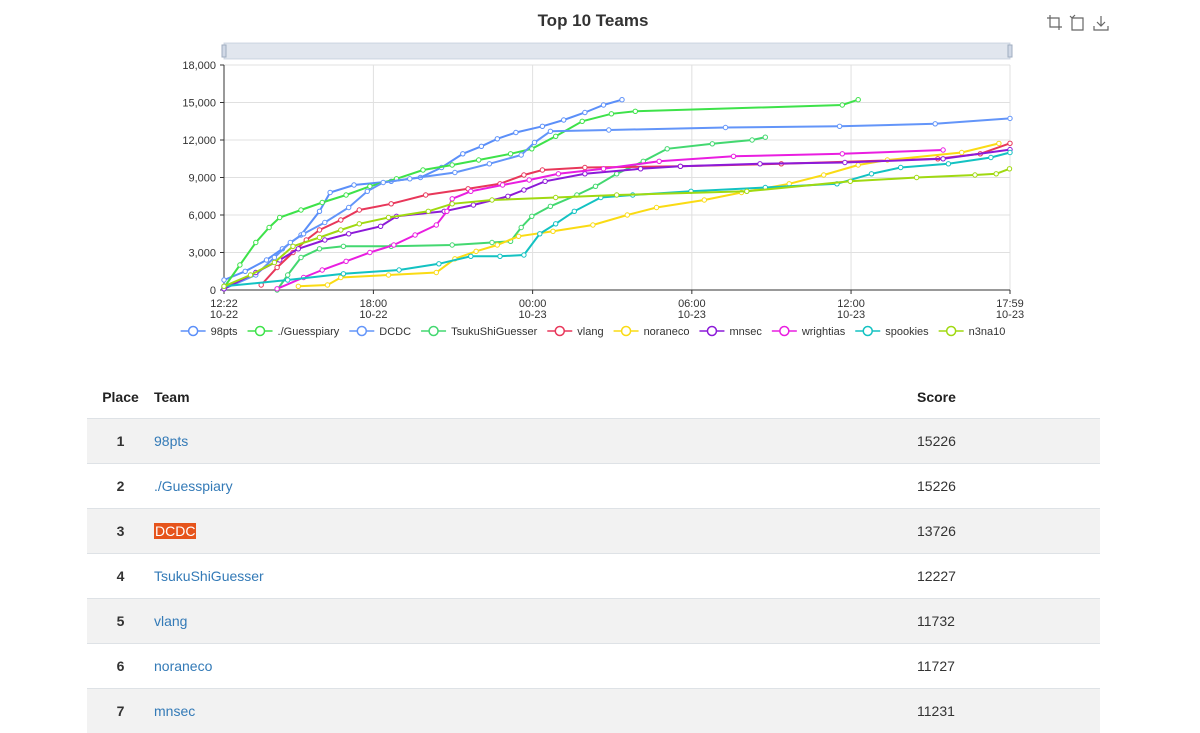 Image resolution: width=1200 pixels, height=733 pixels. I want to click on legend-item: ./Guesspiary, so click(294, 332).